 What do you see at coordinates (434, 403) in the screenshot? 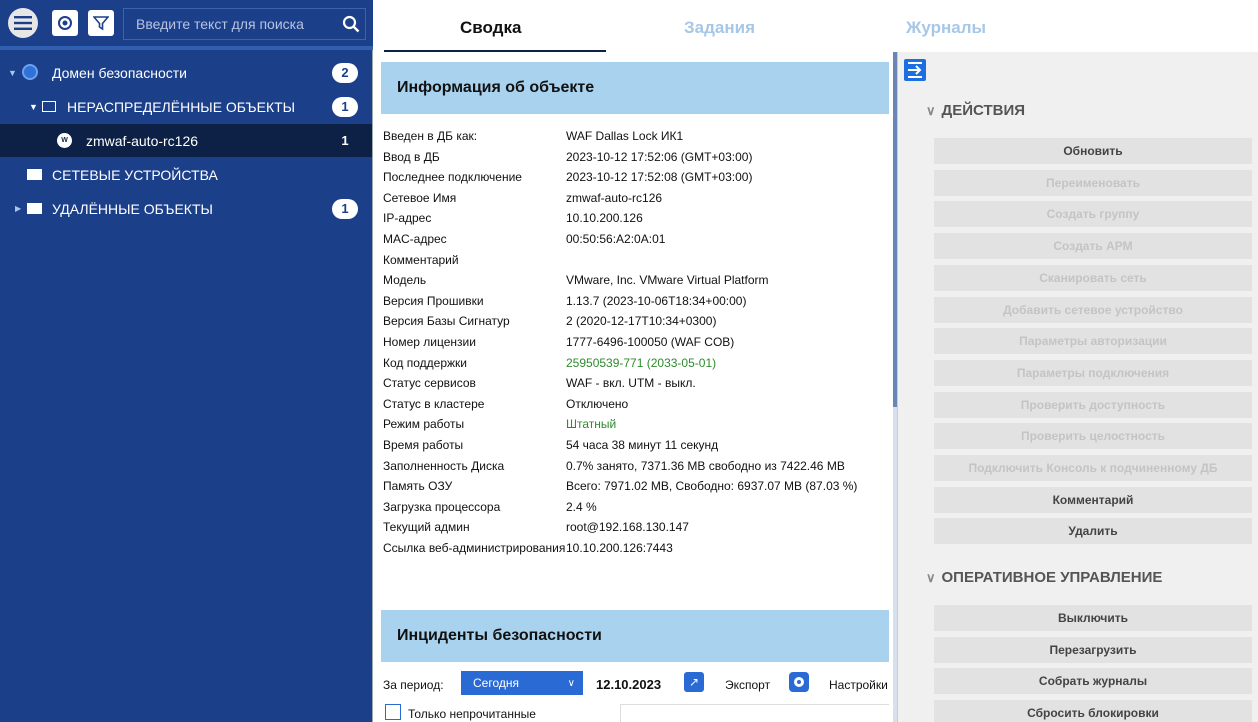
I see `info-key: Статус в кластере` at bounding box center [434, 403].